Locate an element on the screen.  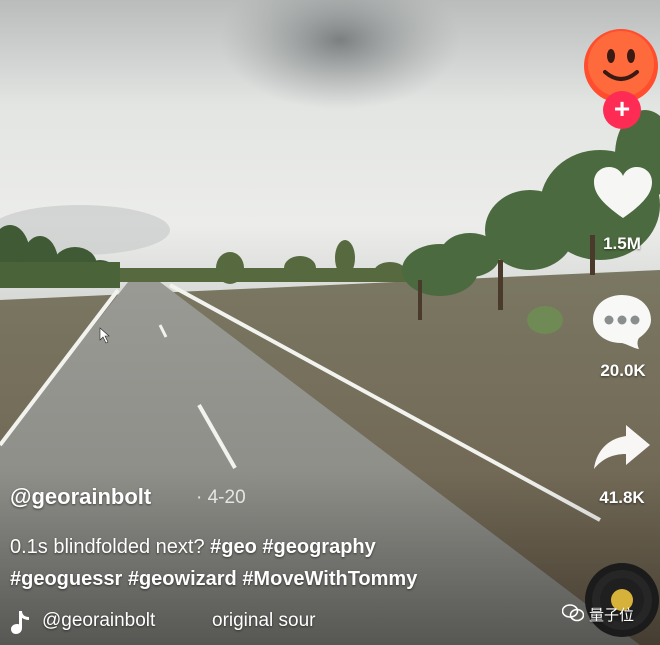
hashtag: #geography is located at coordinates (318, 547).